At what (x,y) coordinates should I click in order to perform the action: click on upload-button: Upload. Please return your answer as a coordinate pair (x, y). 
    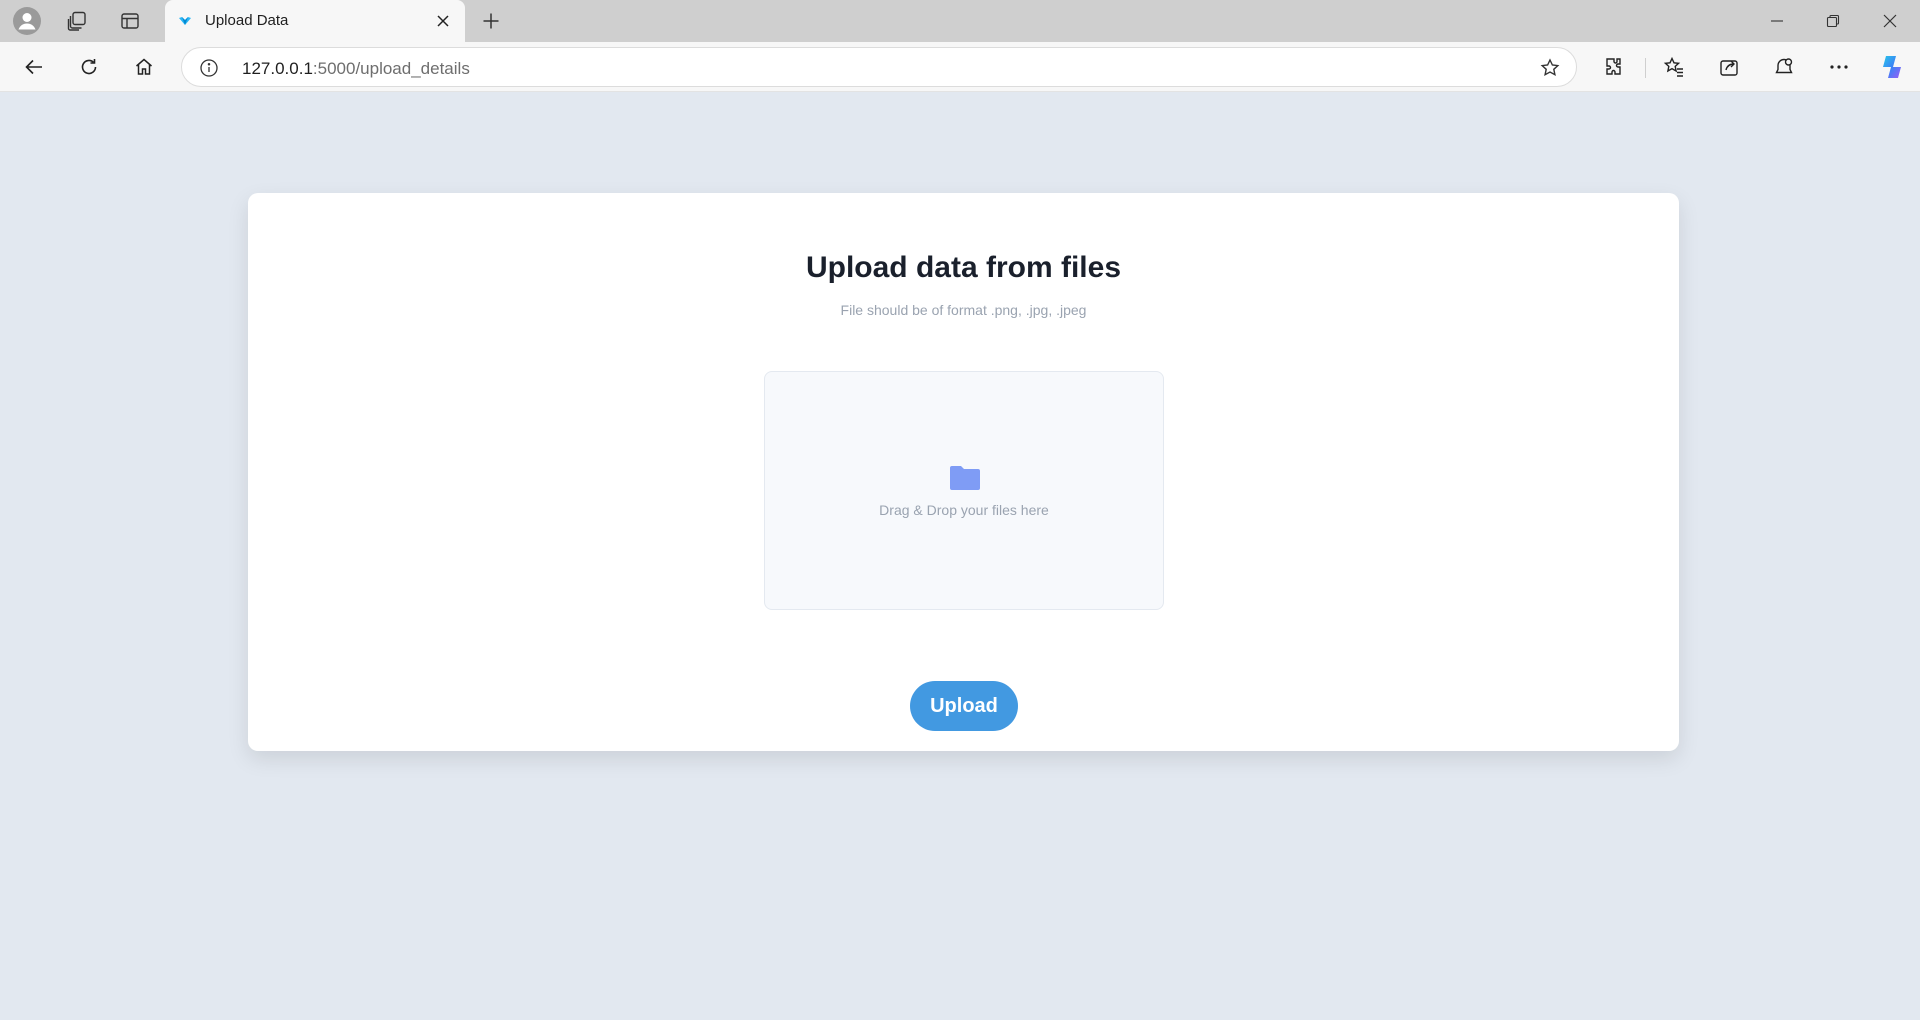
    Looking at the image, I should click on (964, 706).